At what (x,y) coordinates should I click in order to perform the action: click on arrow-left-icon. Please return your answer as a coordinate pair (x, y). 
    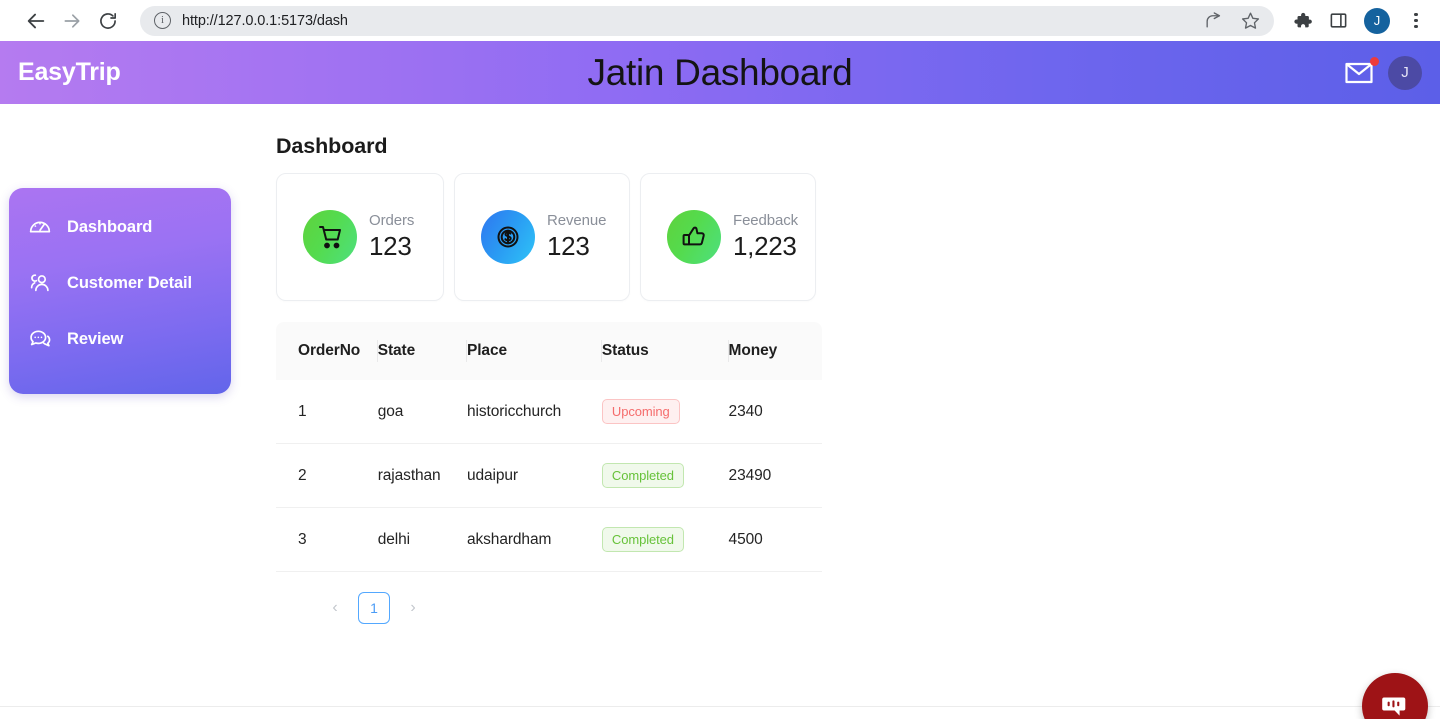
    Looking at the image, I should click on (36, 20).